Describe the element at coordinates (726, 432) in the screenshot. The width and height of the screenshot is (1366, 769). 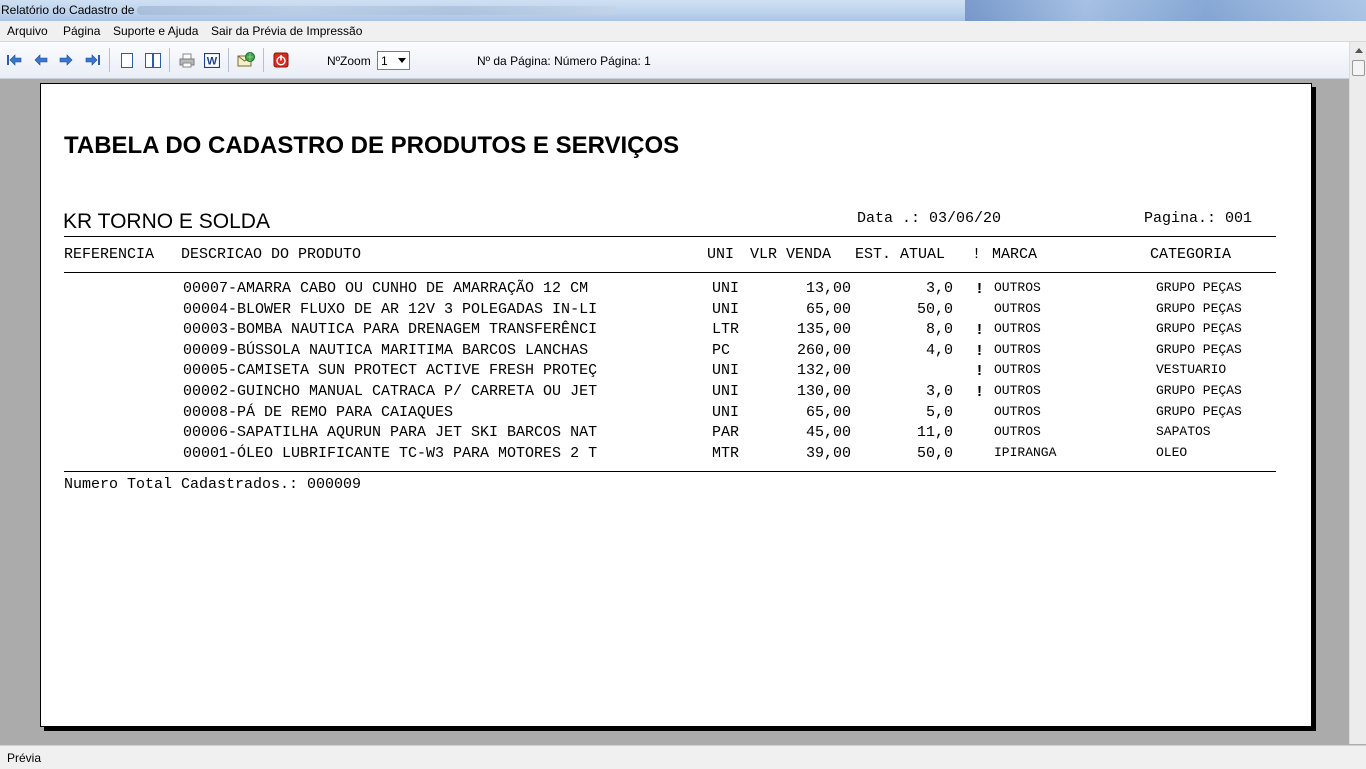
I see `row-unit: PAR` at that location.